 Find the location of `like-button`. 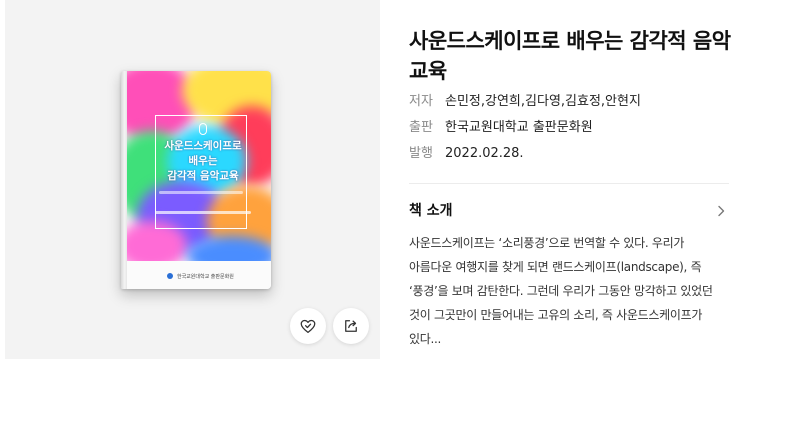

like-button is located at coordinates (308, 326).